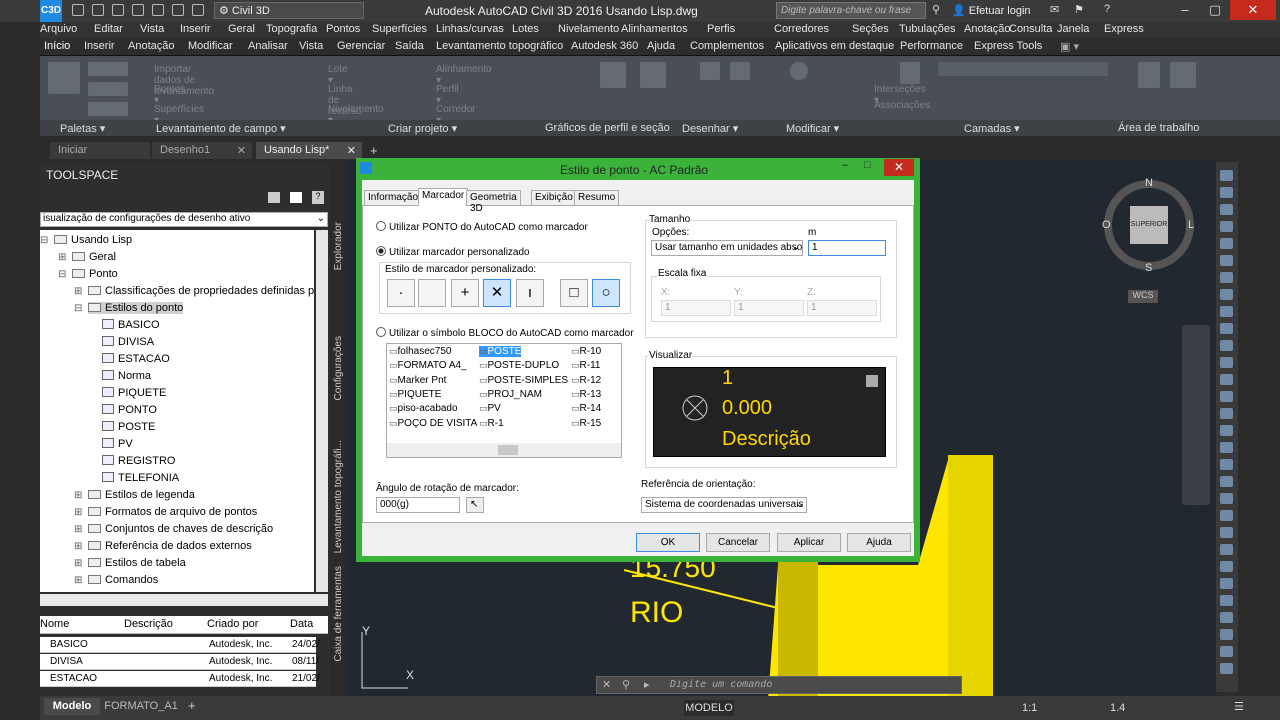 The height and width of the screenshot is (720, 1280). I want to click on table-row: BASICO Autodesk, Inc. 24/02/, so click(180, 645).